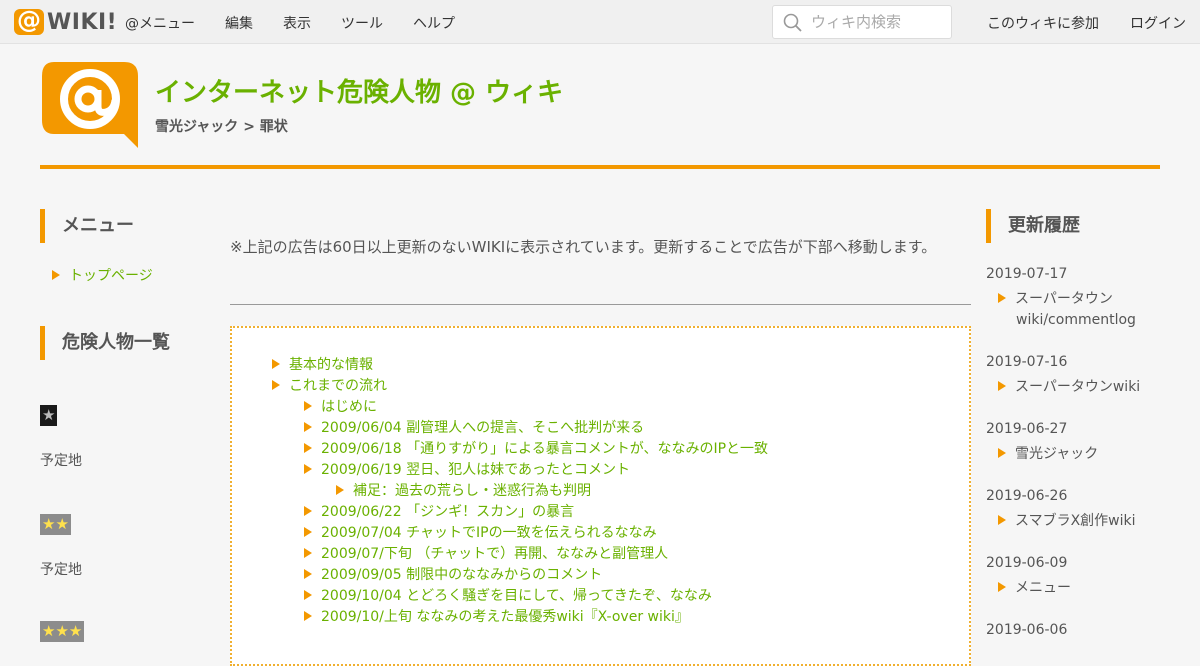  I want to click on history-item-label: スーパータウンwiki/commentlog, so click(1075, 309).